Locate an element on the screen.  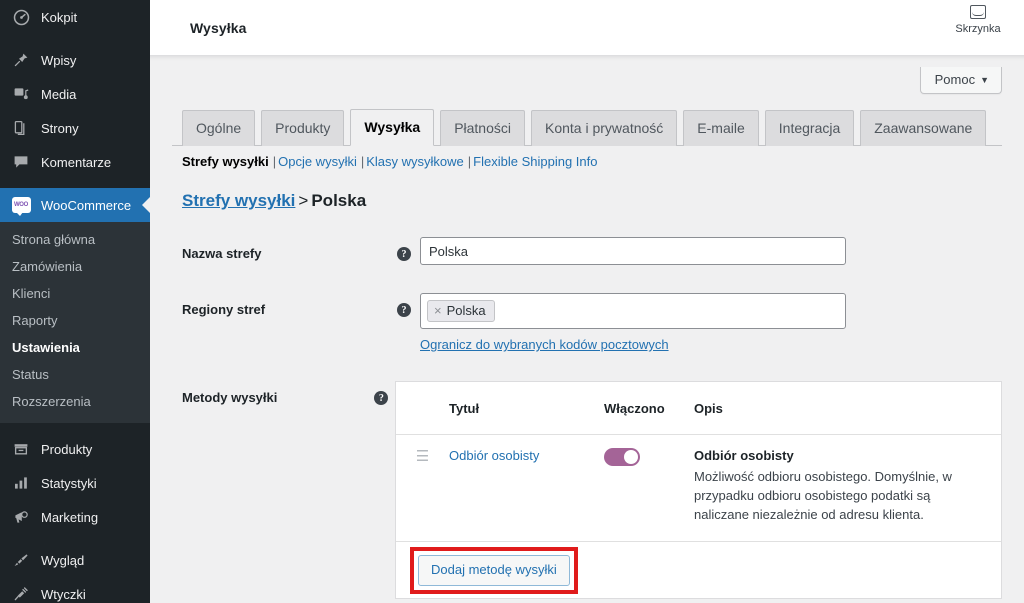
breadcrumb-parent-link: Strefy wysyłki is located at coordinates (238, 200).